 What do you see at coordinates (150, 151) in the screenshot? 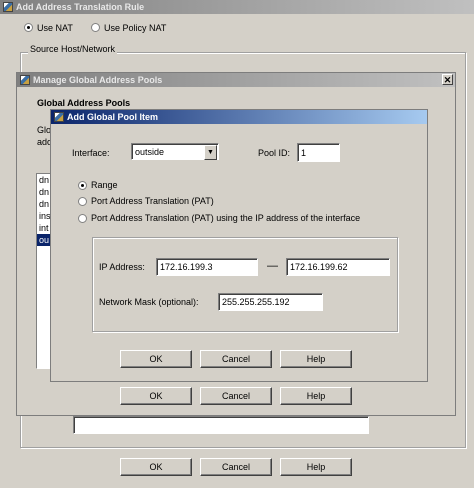
I see `interface-select-value: outside` at bounding box center [150, 151].